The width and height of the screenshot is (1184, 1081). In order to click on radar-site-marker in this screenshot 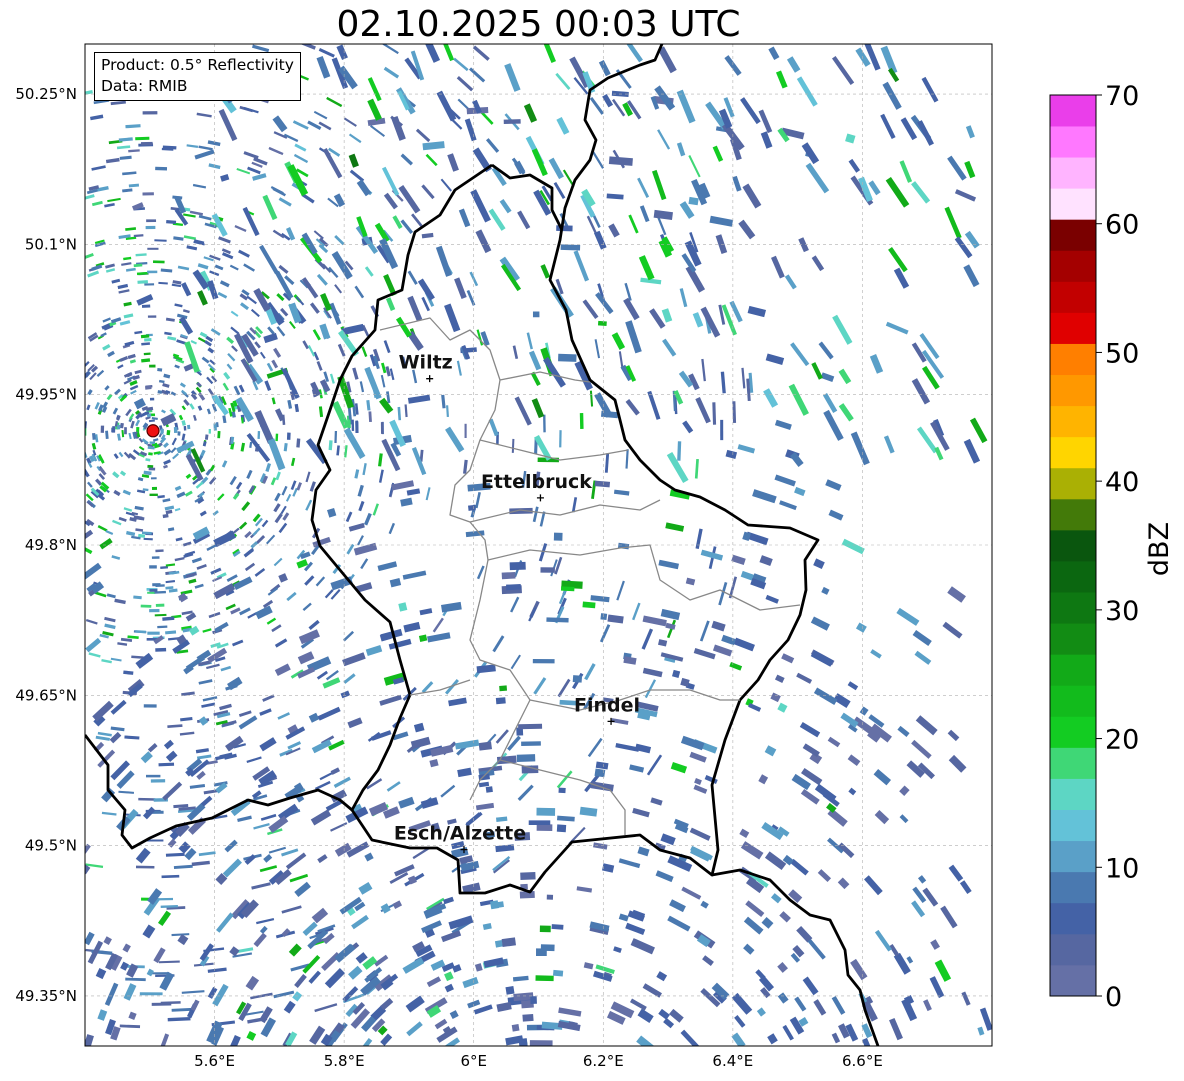, I will do `click(153, 431)`.